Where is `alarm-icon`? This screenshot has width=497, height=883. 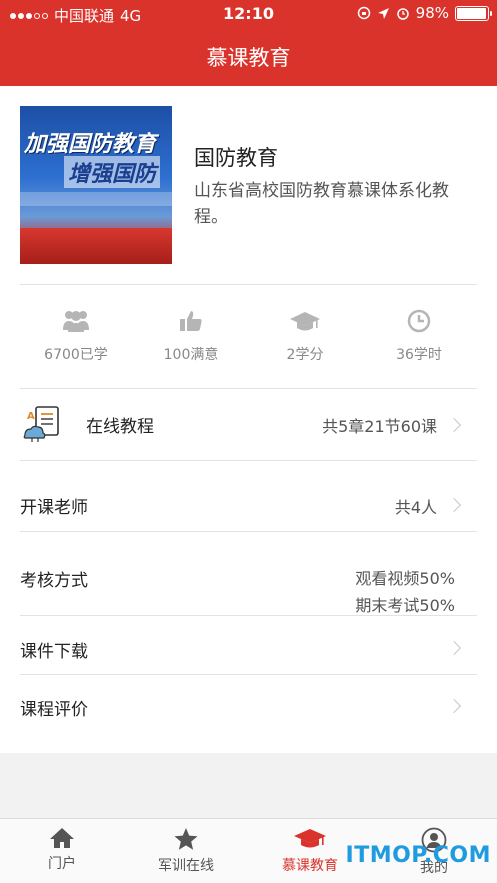
alarm-icon is located at coordinates (402, 14).